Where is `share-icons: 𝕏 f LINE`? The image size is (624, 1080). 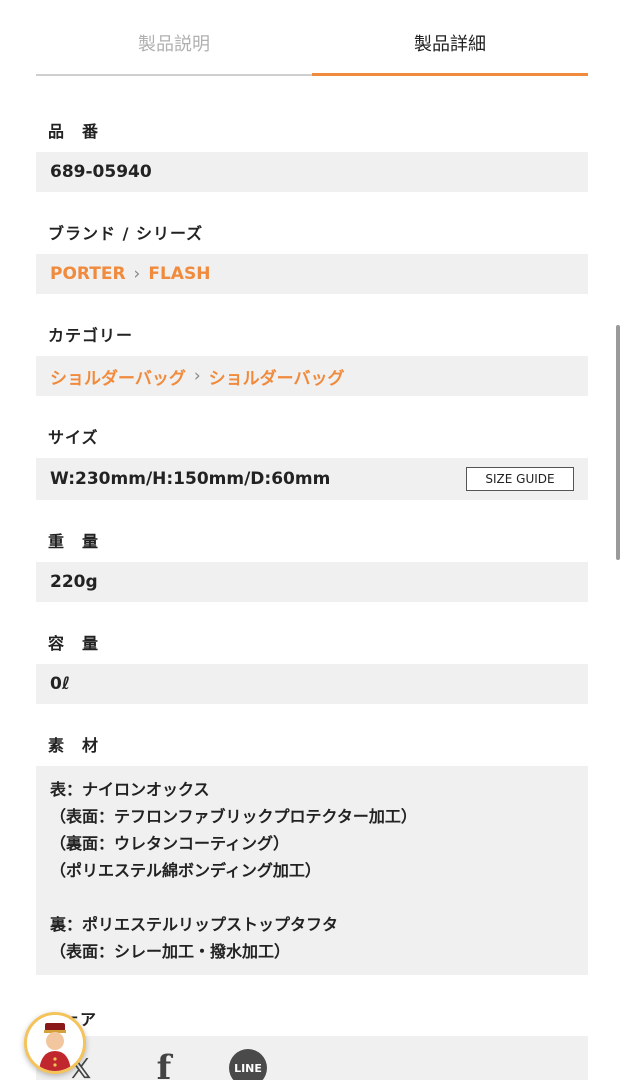
share-icons: 𝕏 f LINE is located at coordinates (164, 1064).